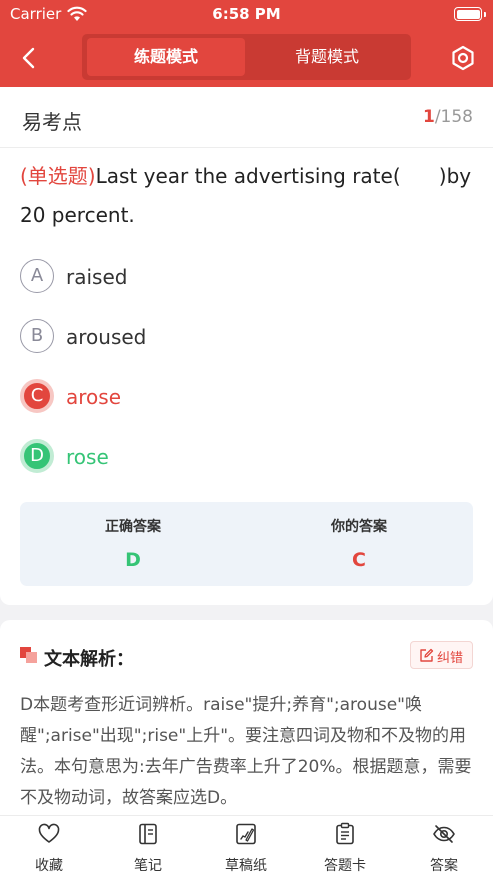  Describe the element at coordinates (345, 833) in the screenshot. I see `answer-sheet-icon` at that location.